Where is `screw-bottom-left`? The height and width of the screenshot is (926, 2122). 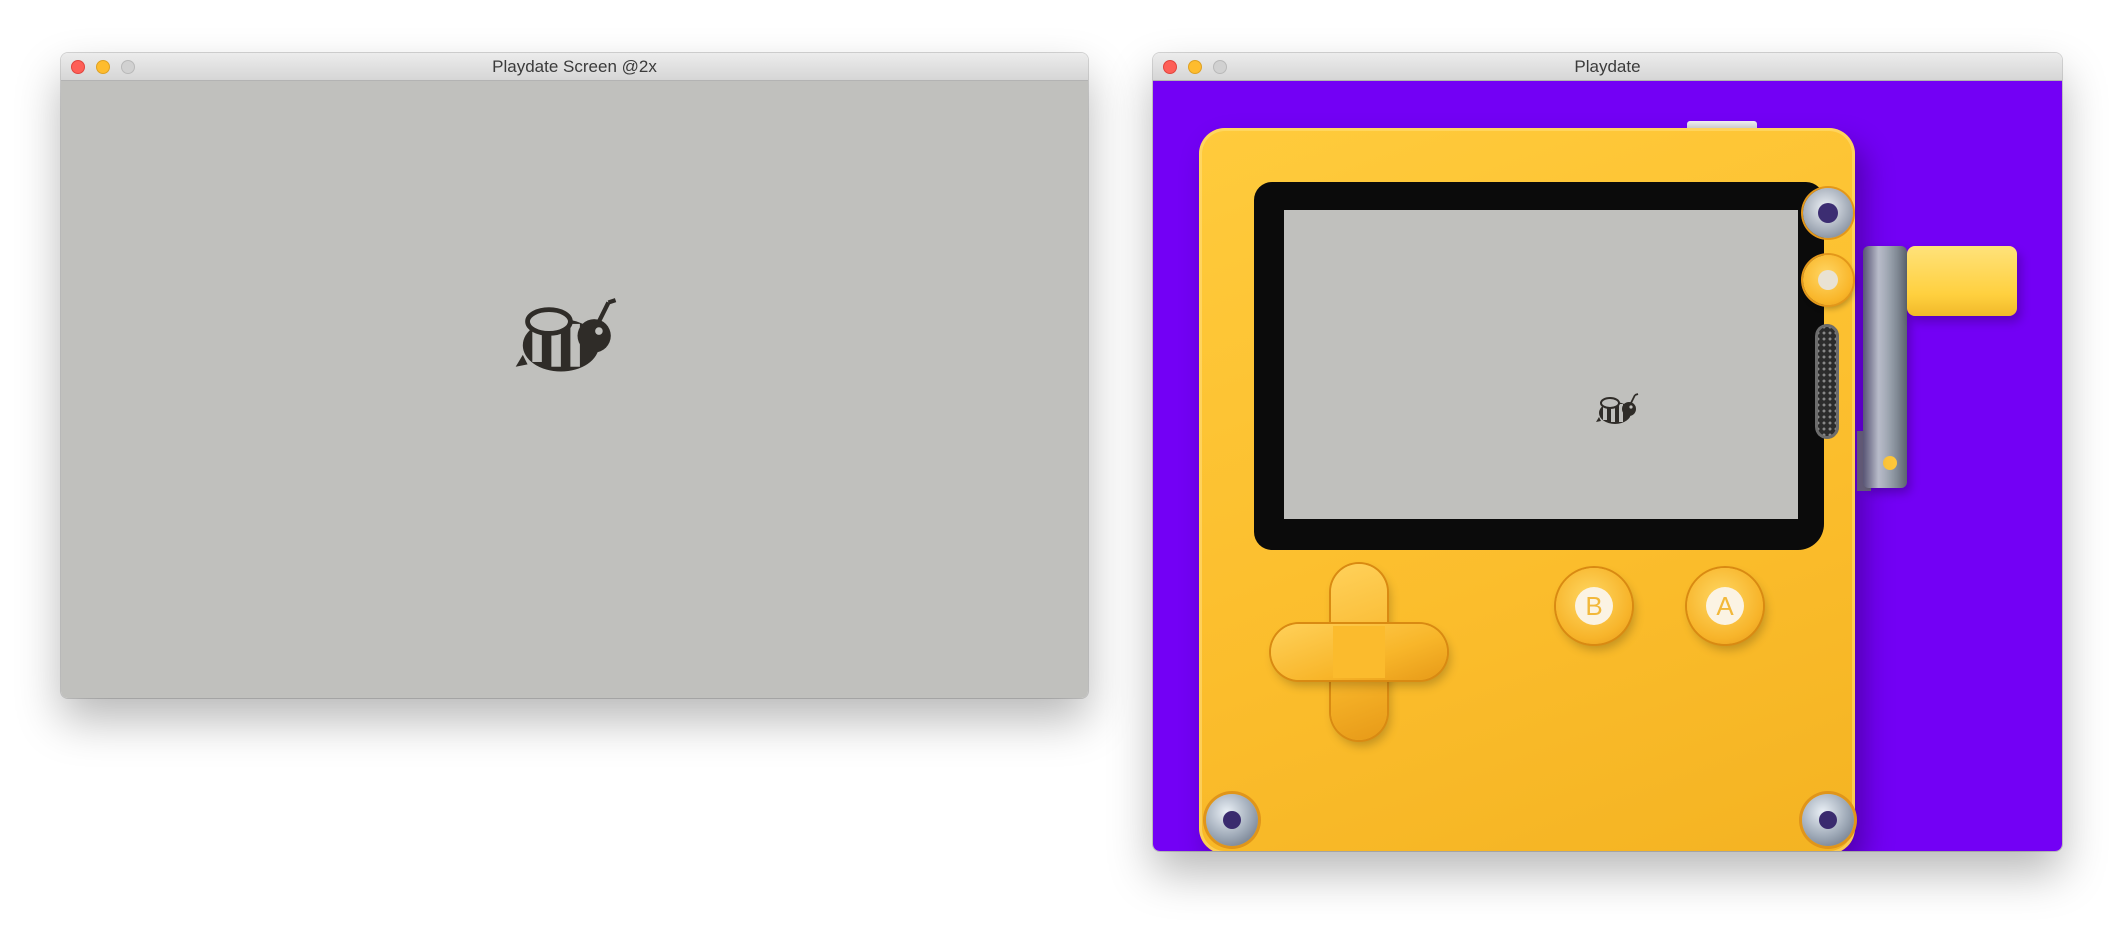 screw-bottom-left is located at coordinates (1232, 820).